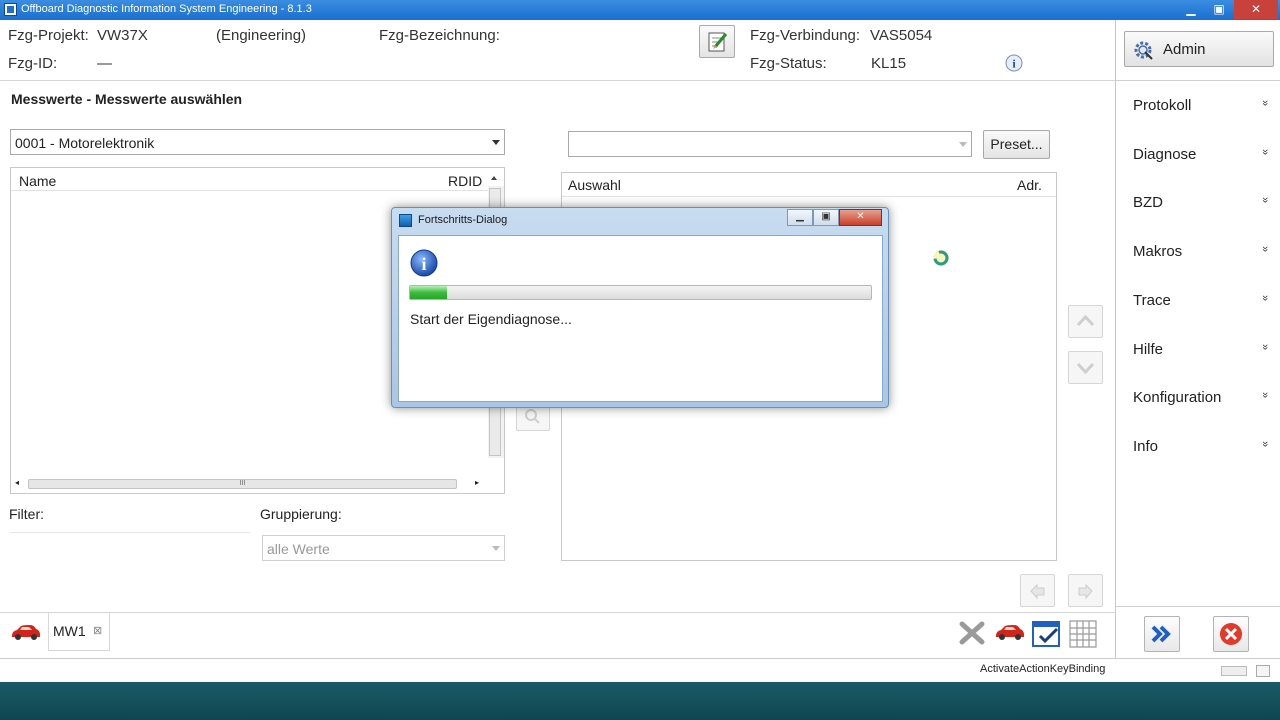 The width and height of the screenshot is (1280, 720). I want to click on close-circle-icon, so click(1231, 634).